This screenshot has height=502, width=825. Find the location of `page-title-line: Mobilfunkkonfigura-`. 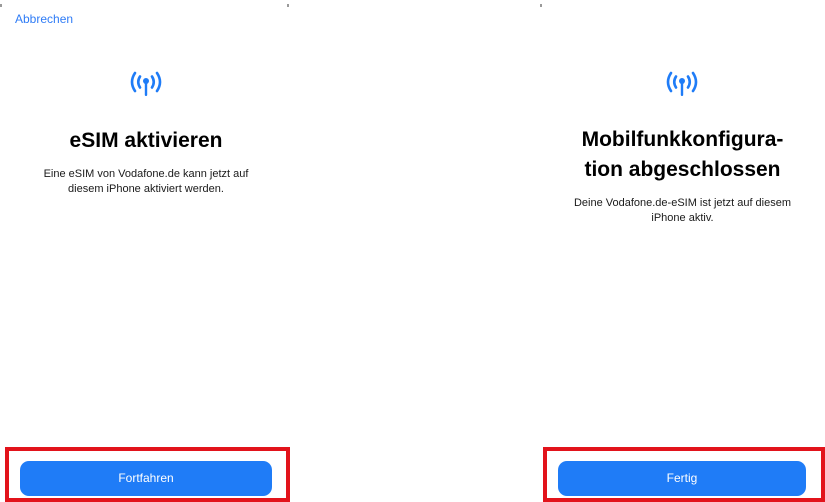

page-title-line: Mobilfunkkonfigura- is located at coordinates (682, 139).